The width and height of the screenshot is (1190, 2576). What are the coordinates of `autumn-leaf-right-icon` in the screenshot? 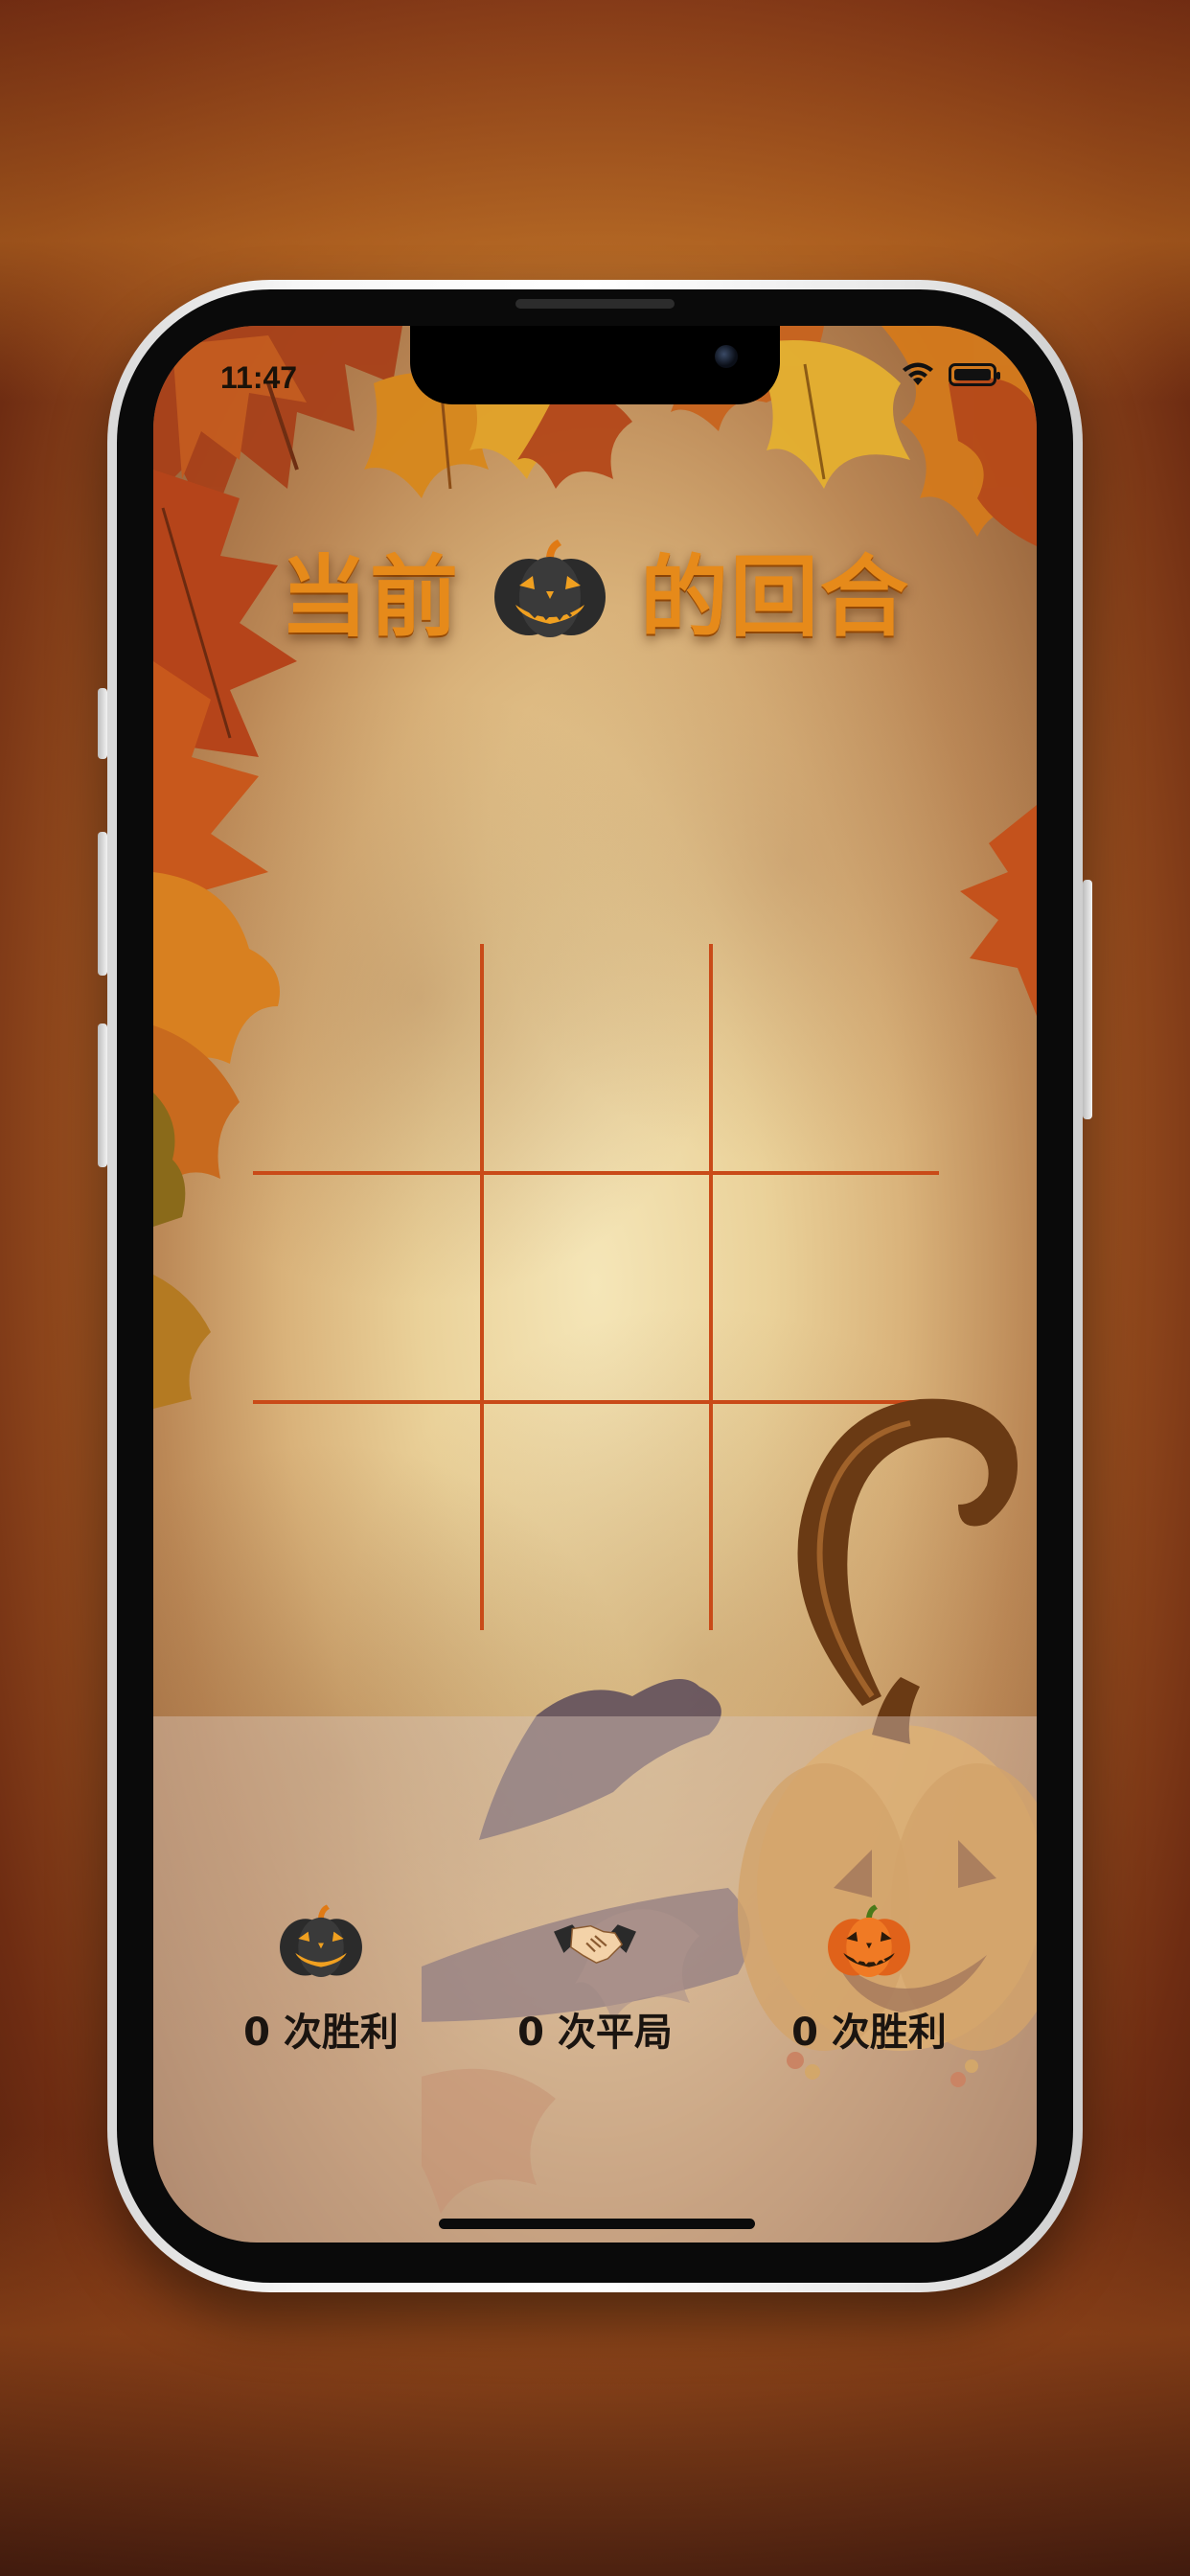 It's located at (999, 910).